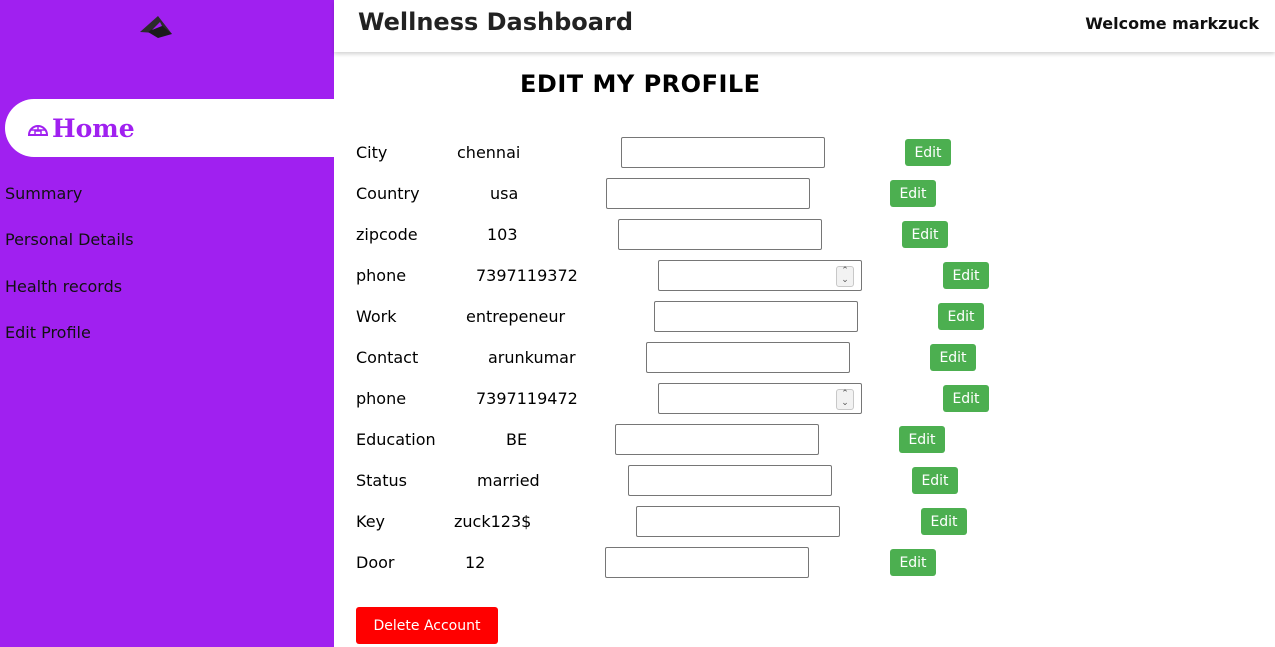 The image size is (1275, 647). What do you see at coordinates (493, 521) in the screenshot?
I see `field-value: zuck123$` at bounding box center [493, 521].